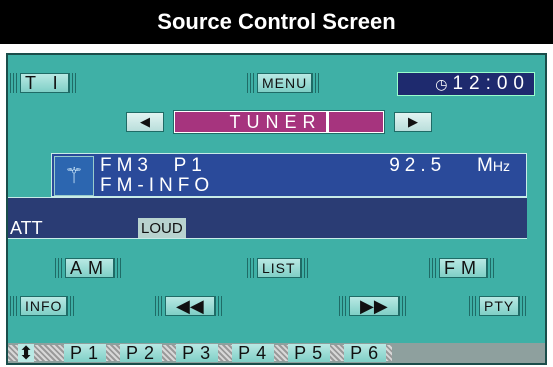 This screenshot has width=553, height=367. What do you see at coordinates (418, 165) in the screenshot?
I see `frequency-value: 92.5` at bounding box center [418, 165].